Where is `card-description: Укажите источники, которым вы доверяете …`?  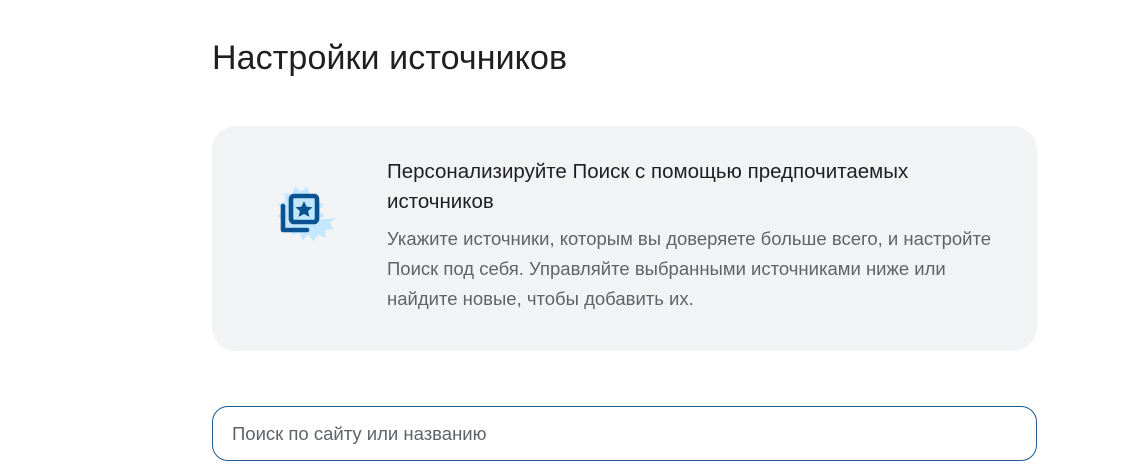
card-description: Укажите источники, которым вы доверяете … is located at coordinates (689, 268).